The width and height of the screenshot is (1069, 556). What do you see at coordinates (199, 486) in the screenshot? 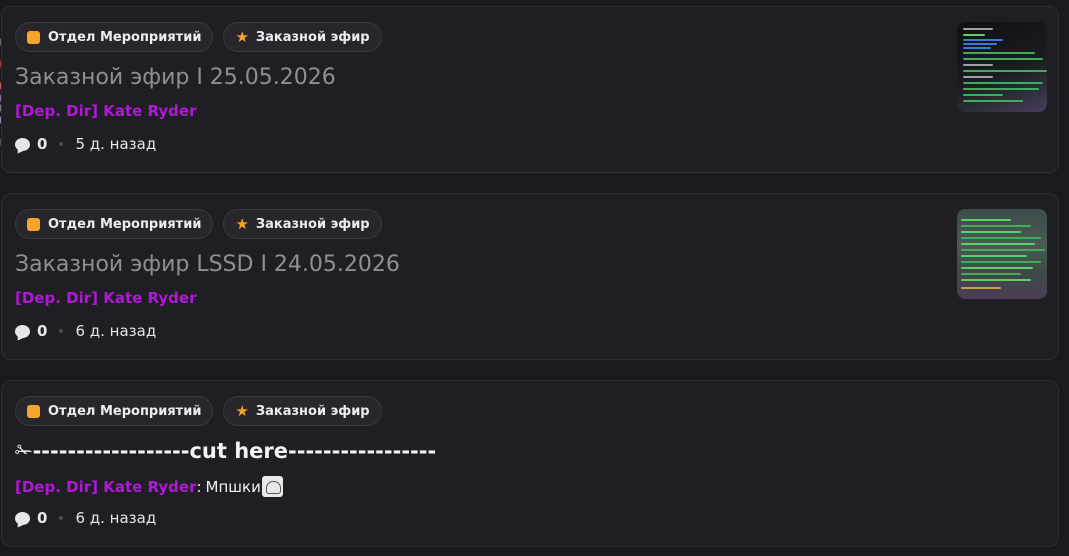
I see `author-suffix: :` at bounding box center [199, 486].